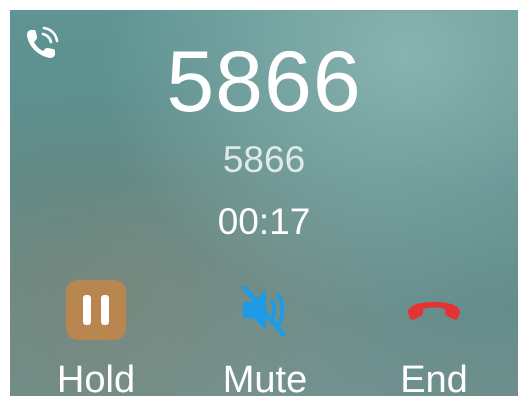 This screenshot has height=396, width=521. I want to click on hold-button: Hold, so click(96, 334).